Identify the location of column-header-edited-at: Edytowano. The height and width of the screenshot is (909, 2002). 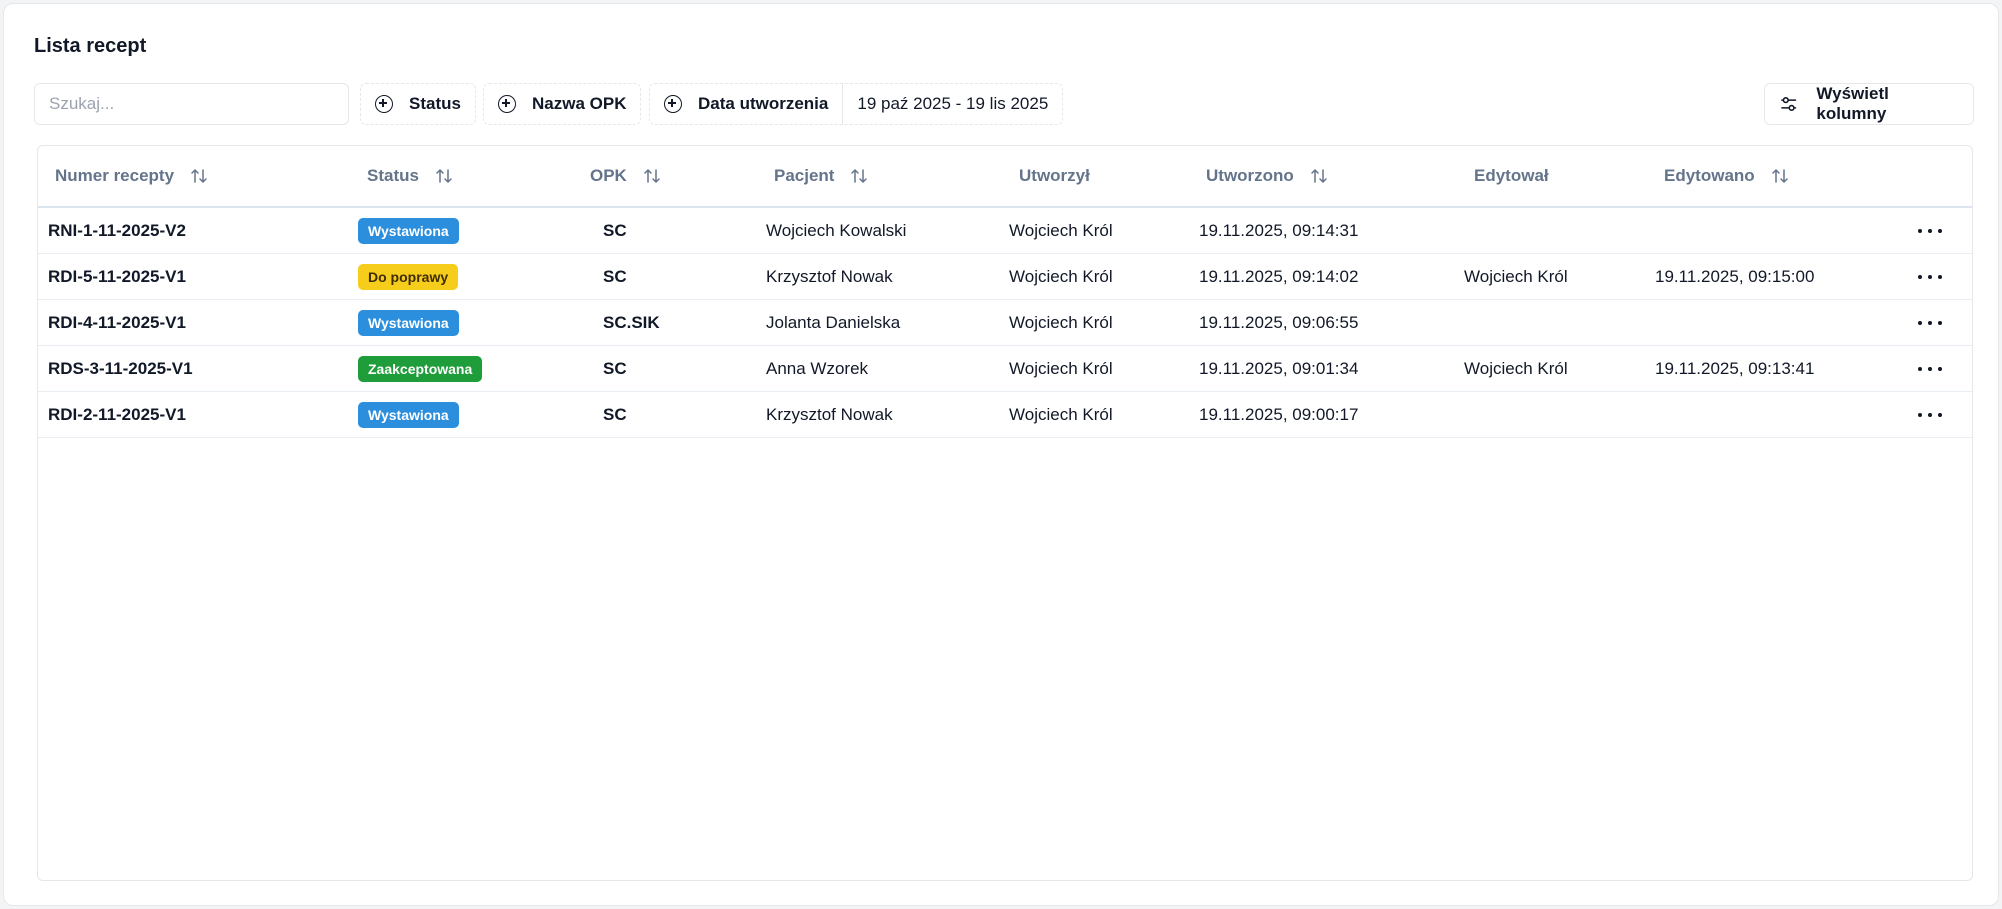
(1726, 176).